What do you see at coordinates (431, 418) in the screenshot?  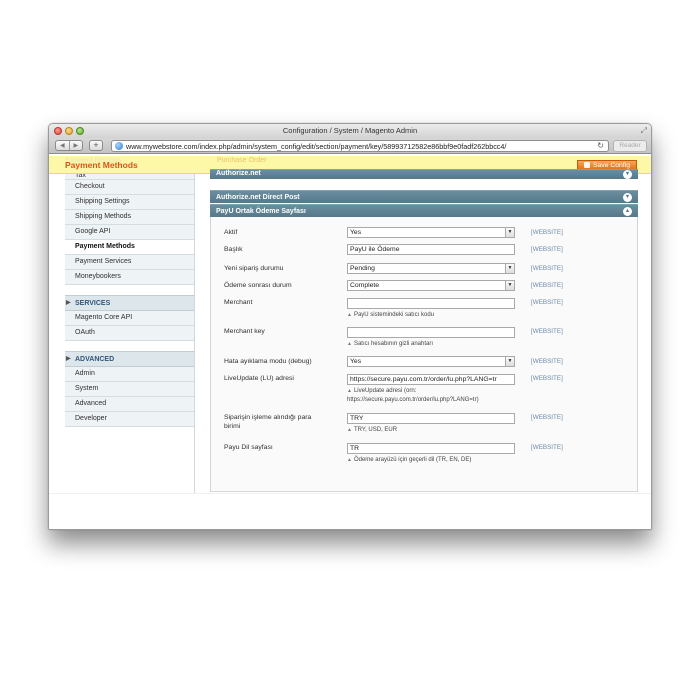 I see `currency-input: TRY` at bounding box center [431, 418].